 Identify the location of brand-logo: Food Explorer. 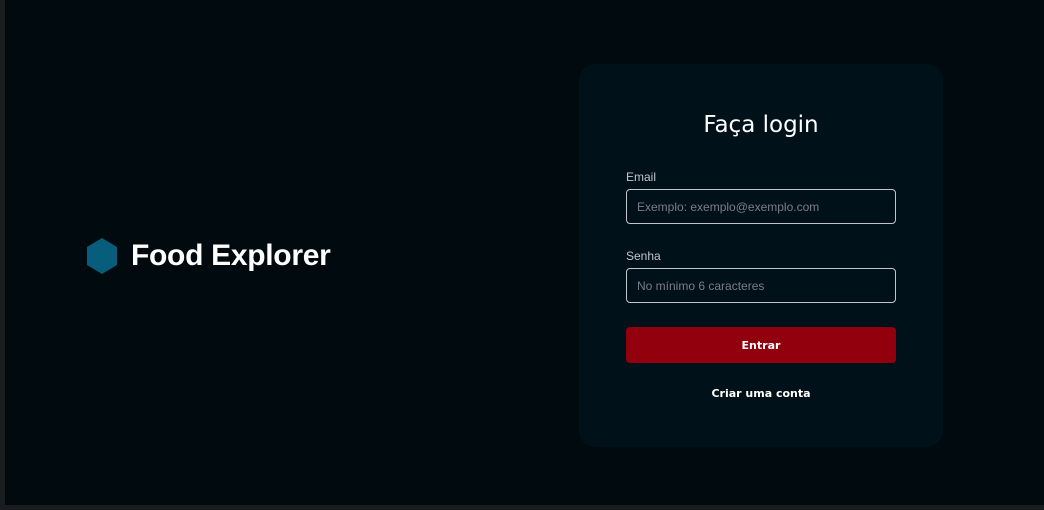
(208, 256).